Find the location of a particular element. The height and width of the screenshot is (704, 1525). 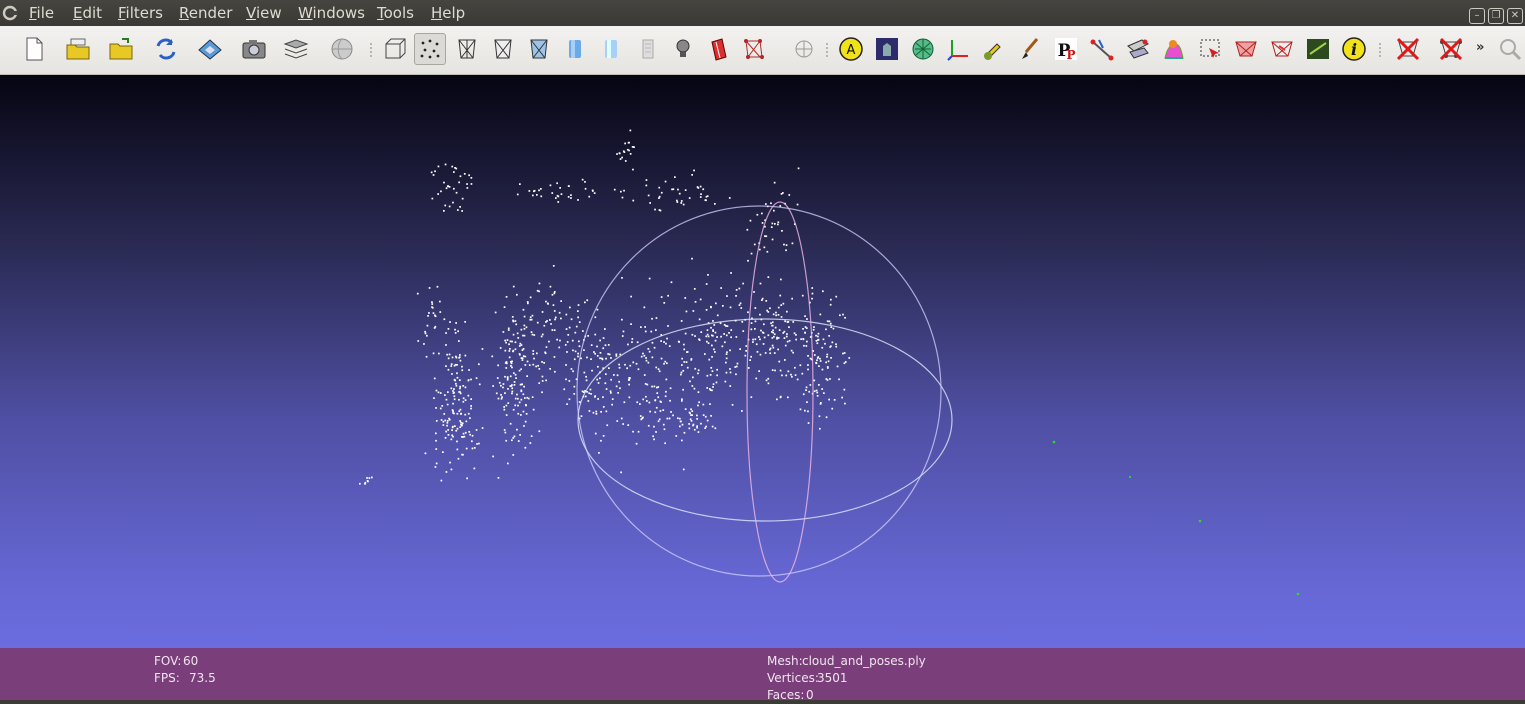

trackball-icon is located at coordinates (754, 49).